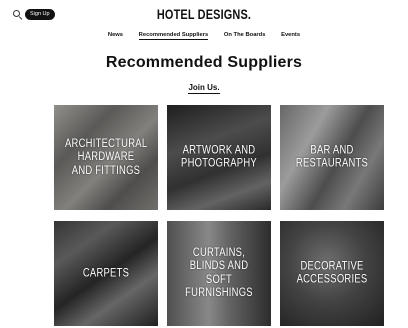 This screenshot has height=328, width=408. I want to click on tile-label: ARCHITECTURAL HARDWARE AND FITTINGS, so click(106, 157).